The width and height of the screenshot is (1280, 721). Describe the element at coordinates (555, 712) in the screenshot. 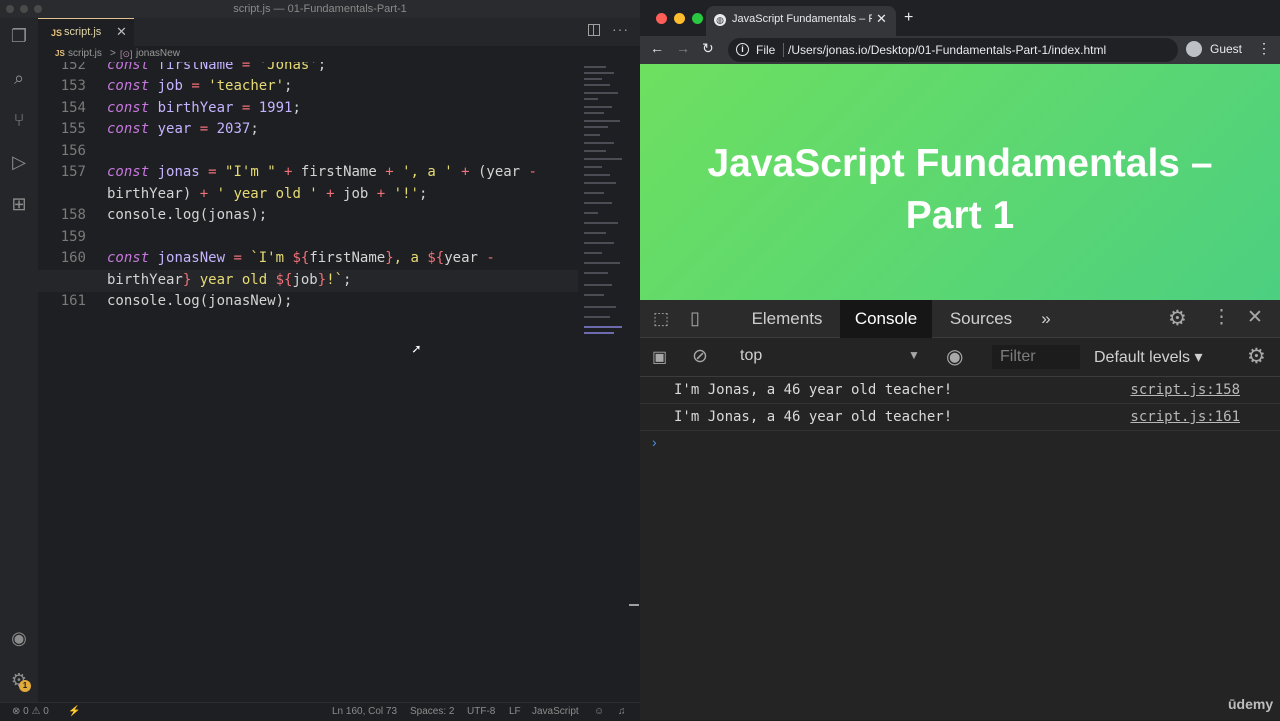

I see `language-mode: JavaScript` at that location.